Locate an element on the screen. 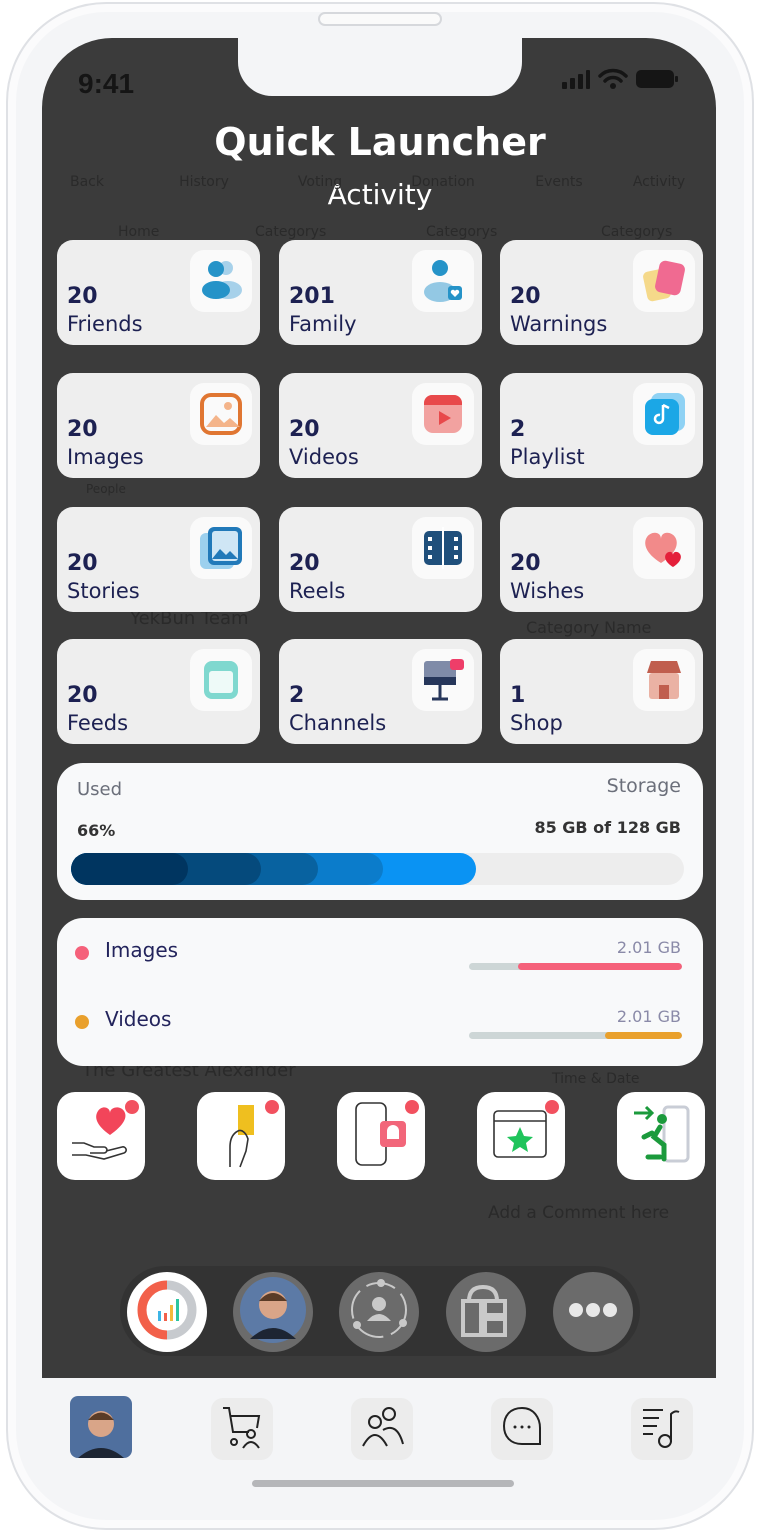 The image size is (760, 1534). analytics-icon is located at coordinates (167, 1312).